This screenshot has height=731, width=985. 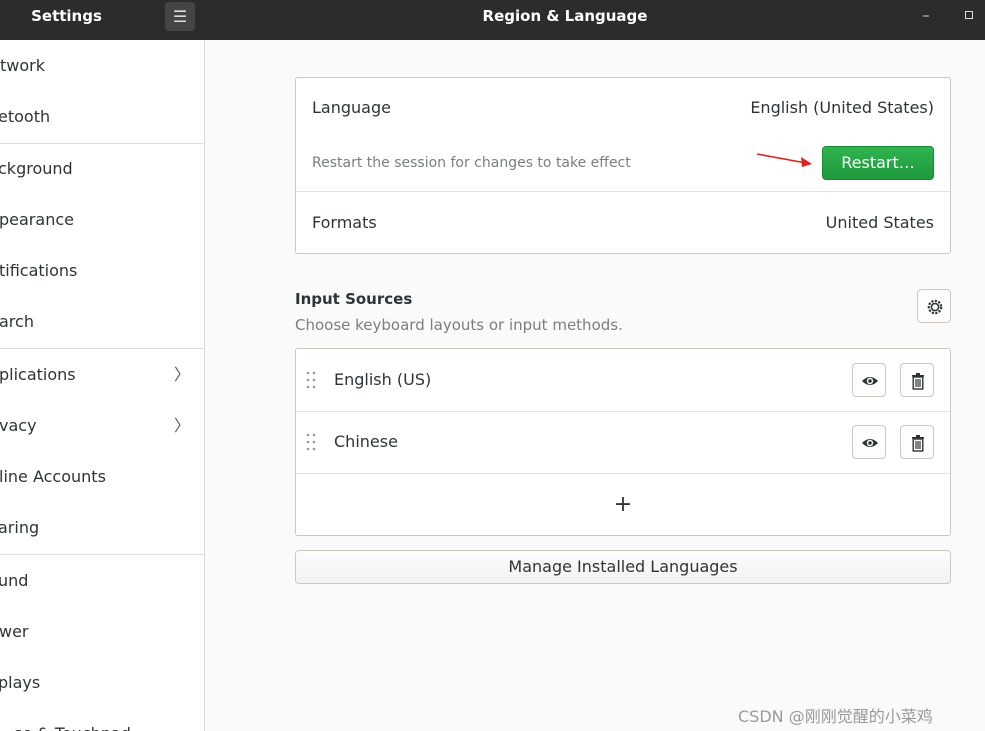 I want to click on input-sources-options-button, so click(x=934, y=306).